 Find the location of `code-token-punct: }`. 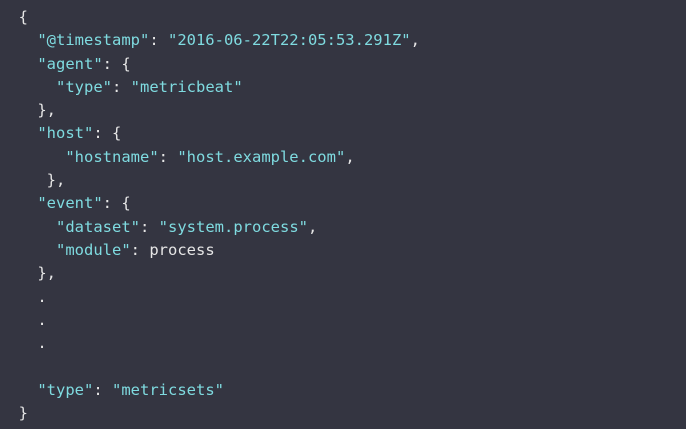

code-token-punct: } is located at coordinates (23, 413).